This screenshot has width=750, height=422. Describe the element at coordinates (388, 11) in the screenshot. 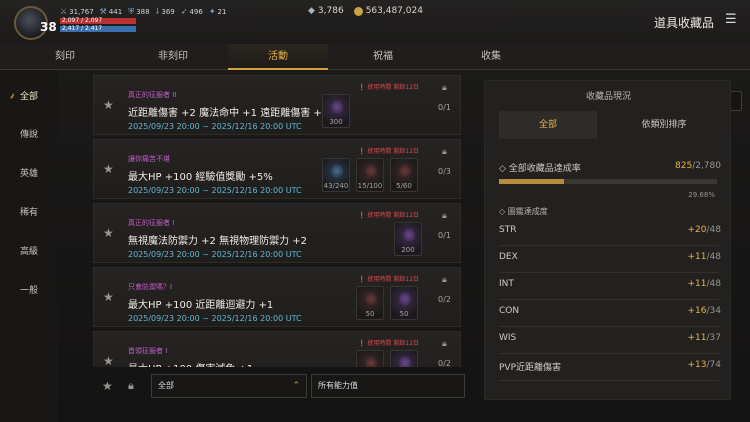

I see `gold: 563,487,024` at that location.